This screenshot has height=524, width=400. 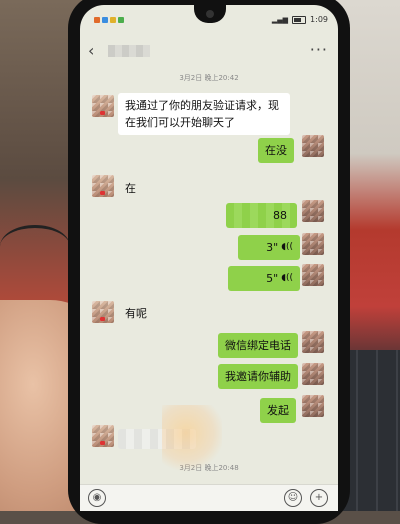 I want to click on voice-message: 5" ◖((, so click(x=264, y=278).